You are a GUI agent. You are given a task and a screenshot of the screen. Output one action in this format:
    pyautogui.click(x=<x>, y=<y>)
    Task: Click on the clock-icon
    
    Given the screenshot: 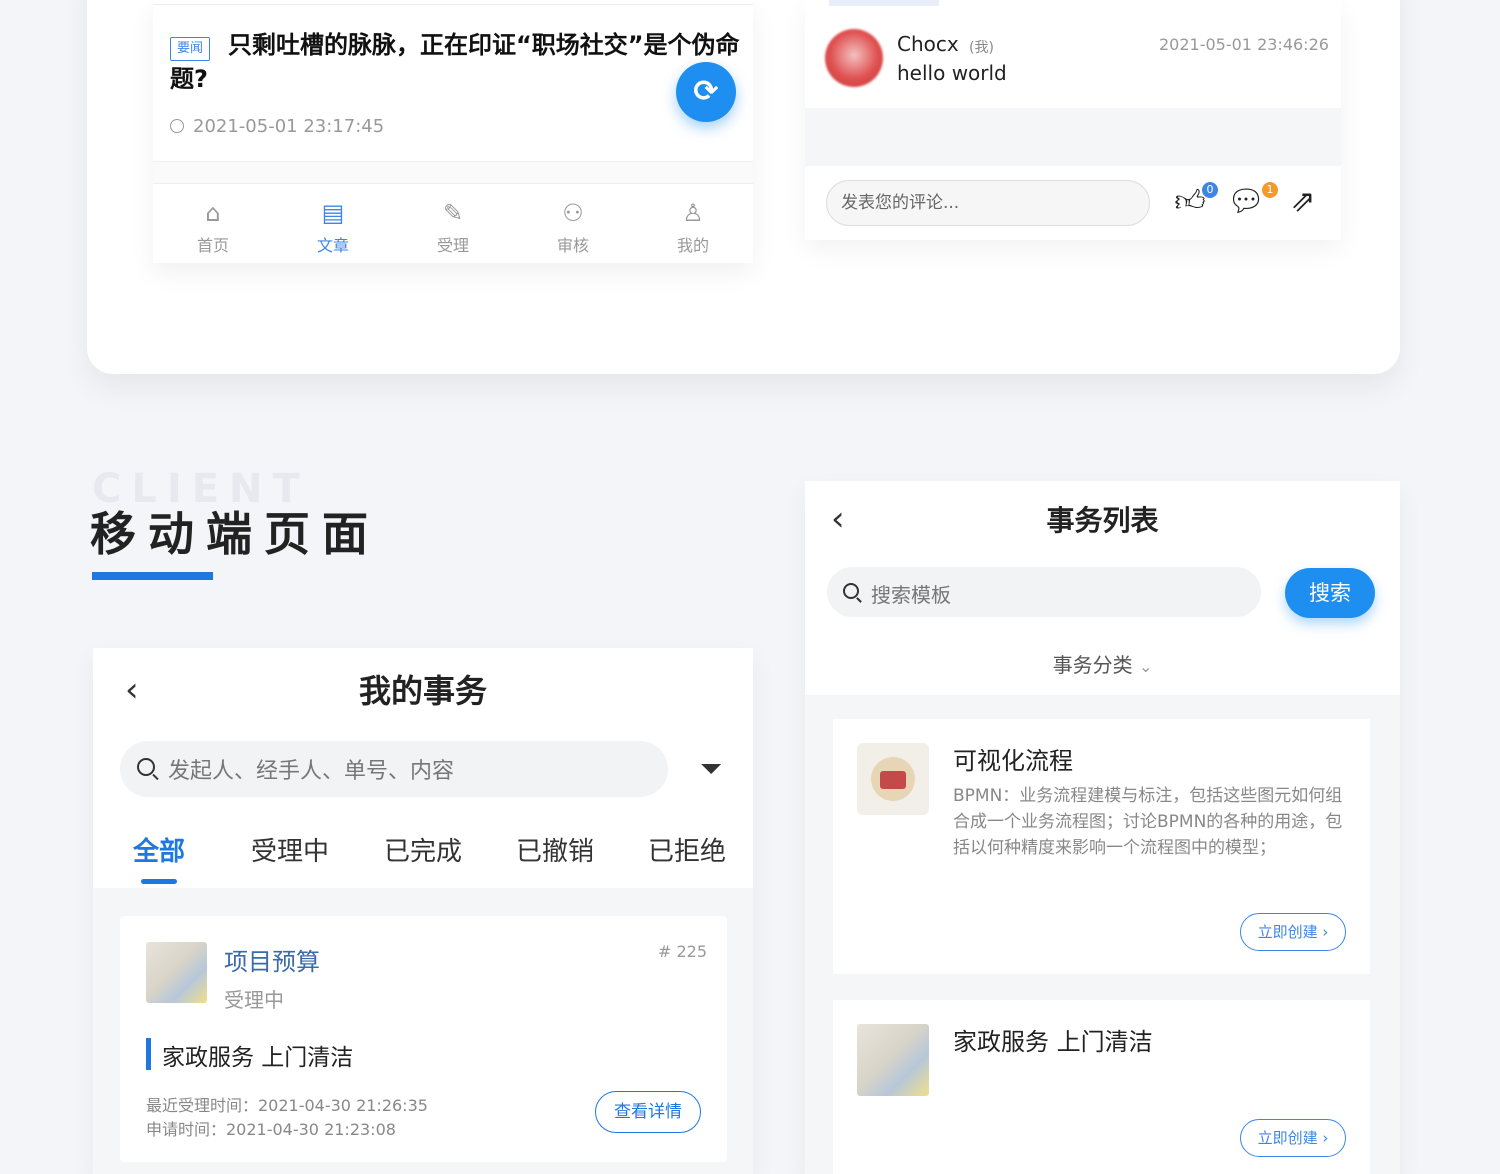 What is the action you would take?
    pyautogui.click(x=177, y=126)
    